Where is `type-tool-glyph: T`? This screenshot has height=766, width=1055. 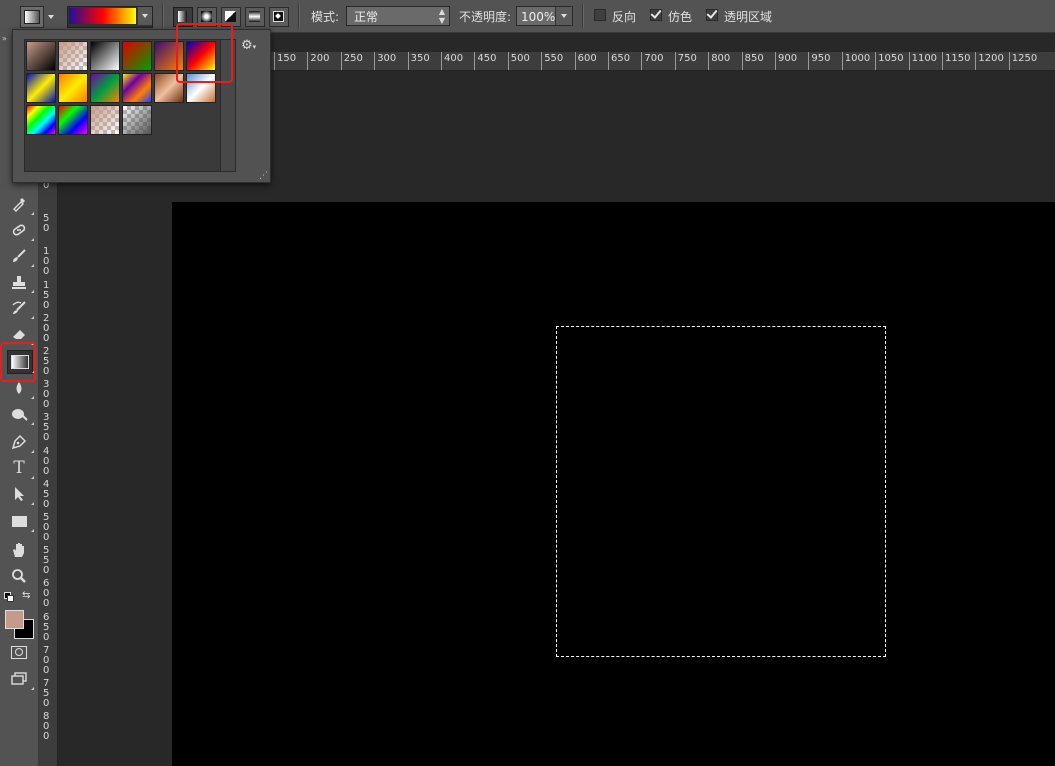 type-tool-glyph: T is located at coordinates (19, 468).